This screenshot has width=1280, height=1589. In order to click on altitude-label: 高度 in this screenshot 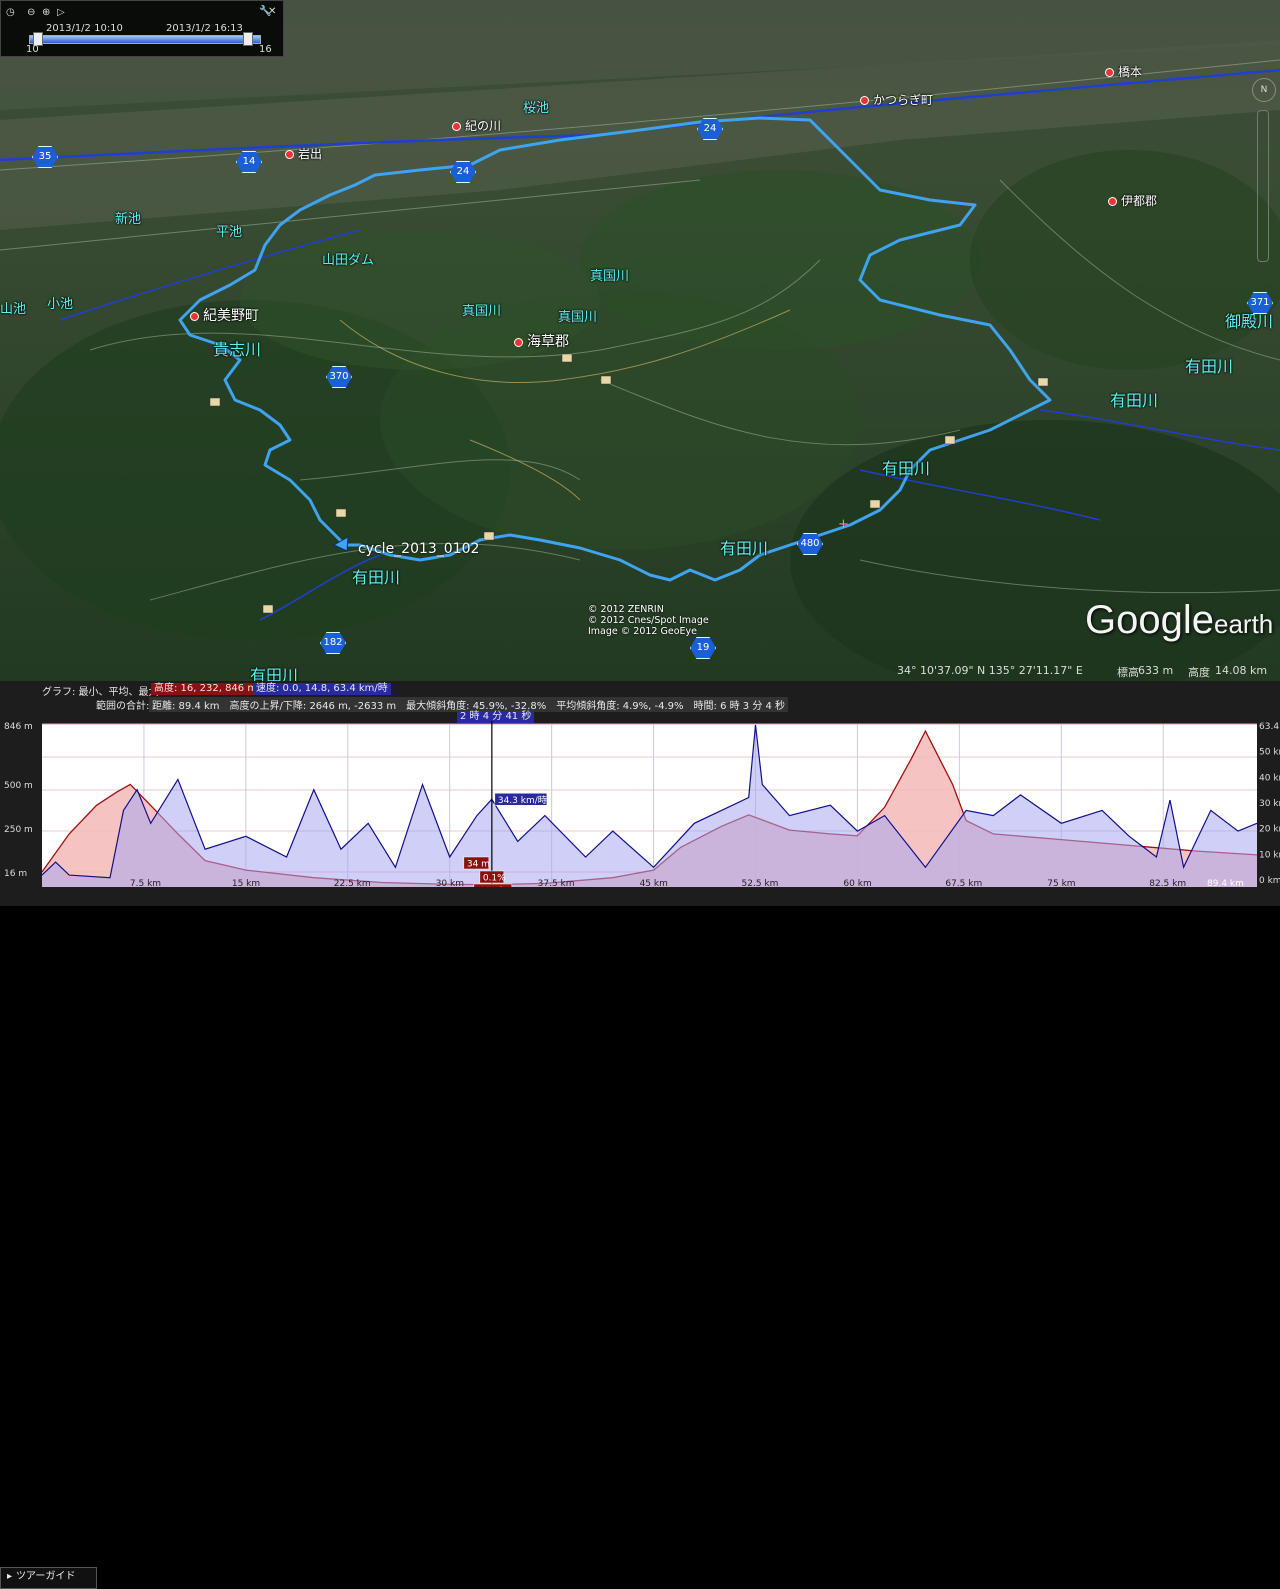, I will do `click(1199, 672)`.